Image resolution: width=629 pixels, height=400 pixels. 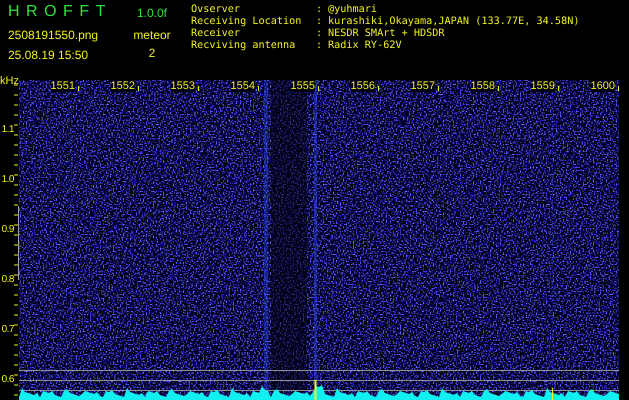 I want to click on y-tick-label: 0.8, so click(x=8, y=280).